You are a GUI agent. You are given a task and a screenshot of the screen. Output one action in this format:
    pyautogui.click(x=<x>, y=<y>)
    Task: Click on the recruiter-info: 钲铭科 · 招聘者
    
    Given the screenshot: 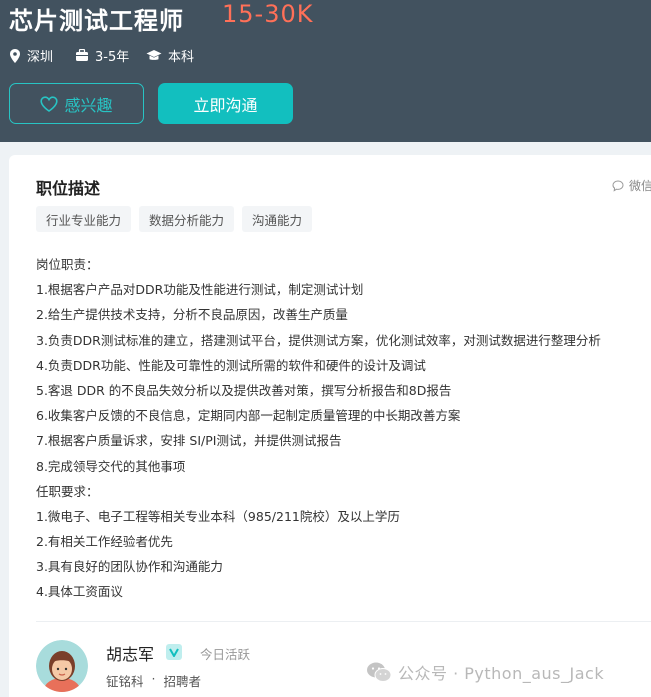 What is the action you would take?
    pyautogui.click(x=153, y=680)
    